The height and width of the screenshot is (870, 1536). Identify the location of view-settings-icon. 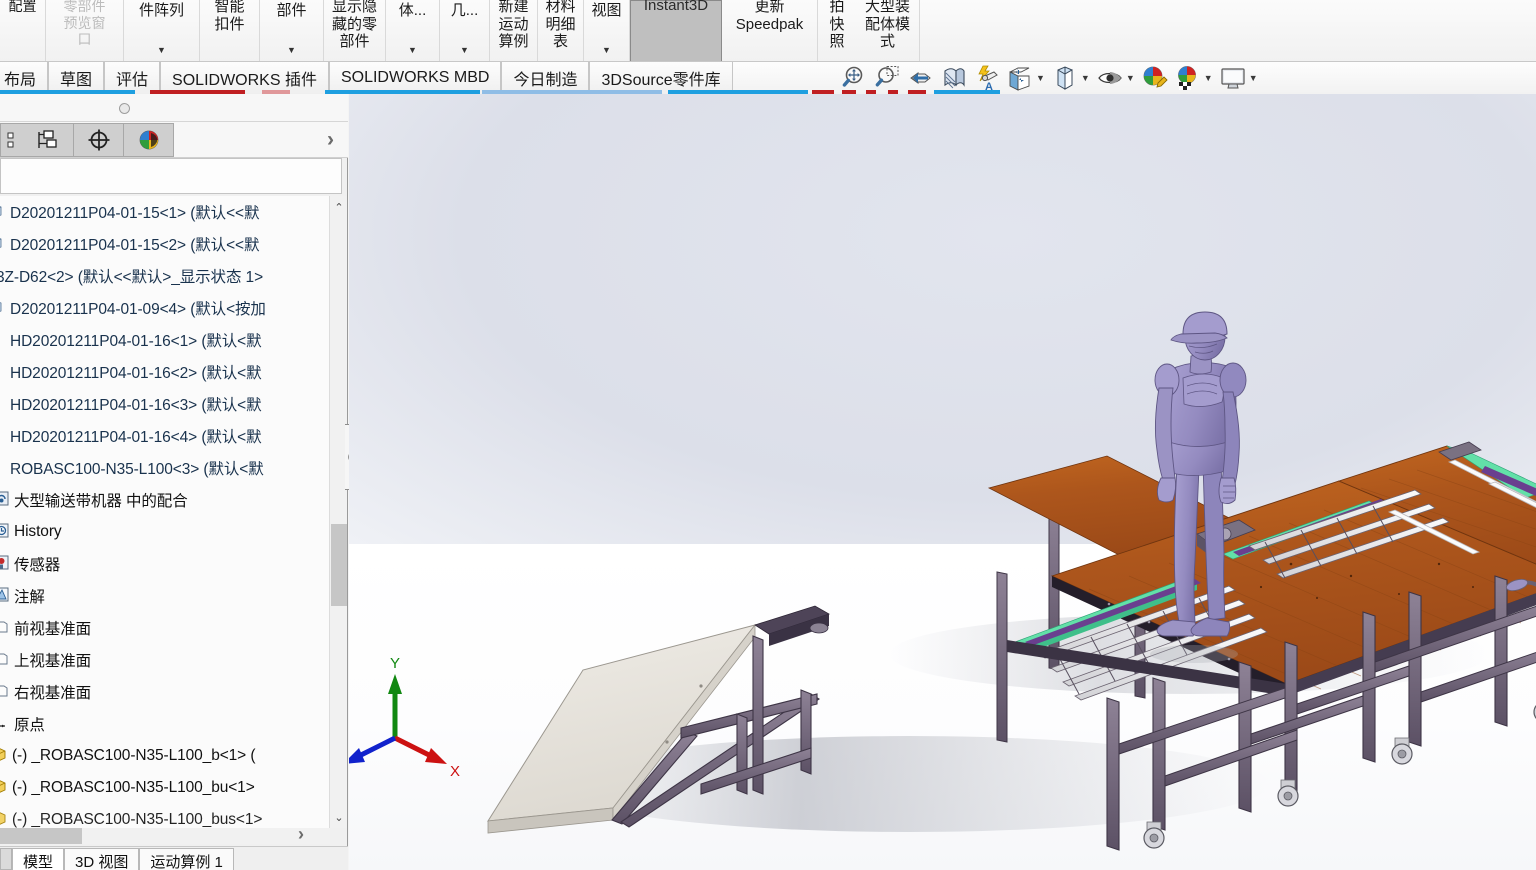
(1233, 78).